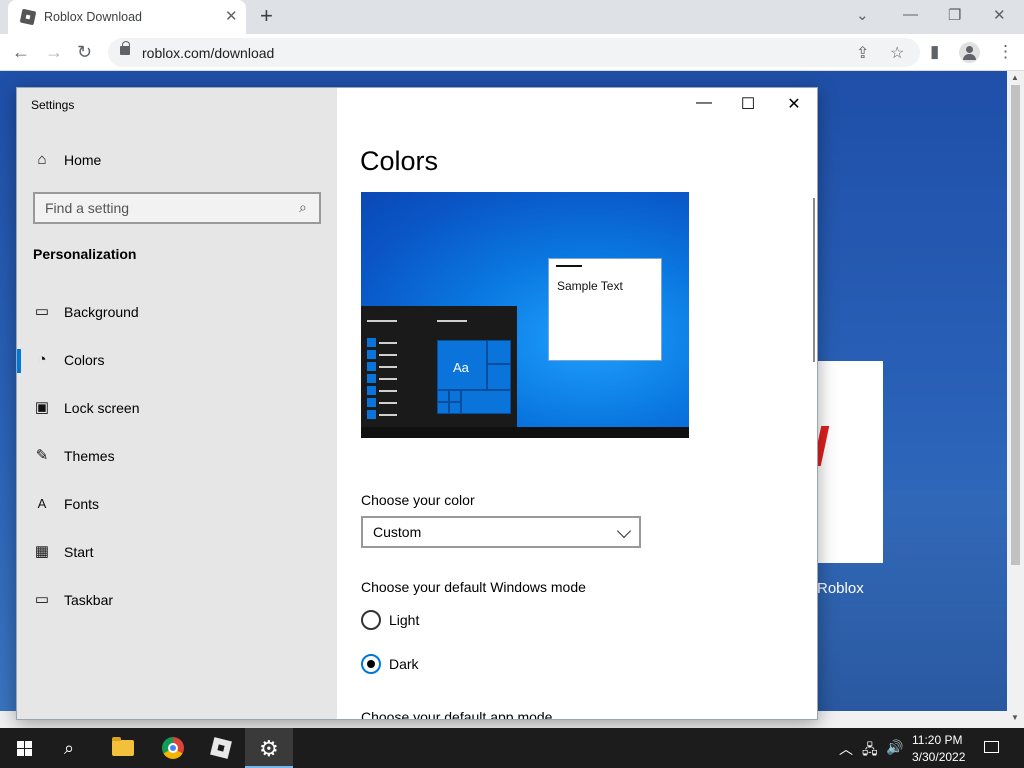 This screenshot has width=1024, height=768. Describe the element at coordinates (991, 747) in the screenshot. I see `notification-icon` at that location.